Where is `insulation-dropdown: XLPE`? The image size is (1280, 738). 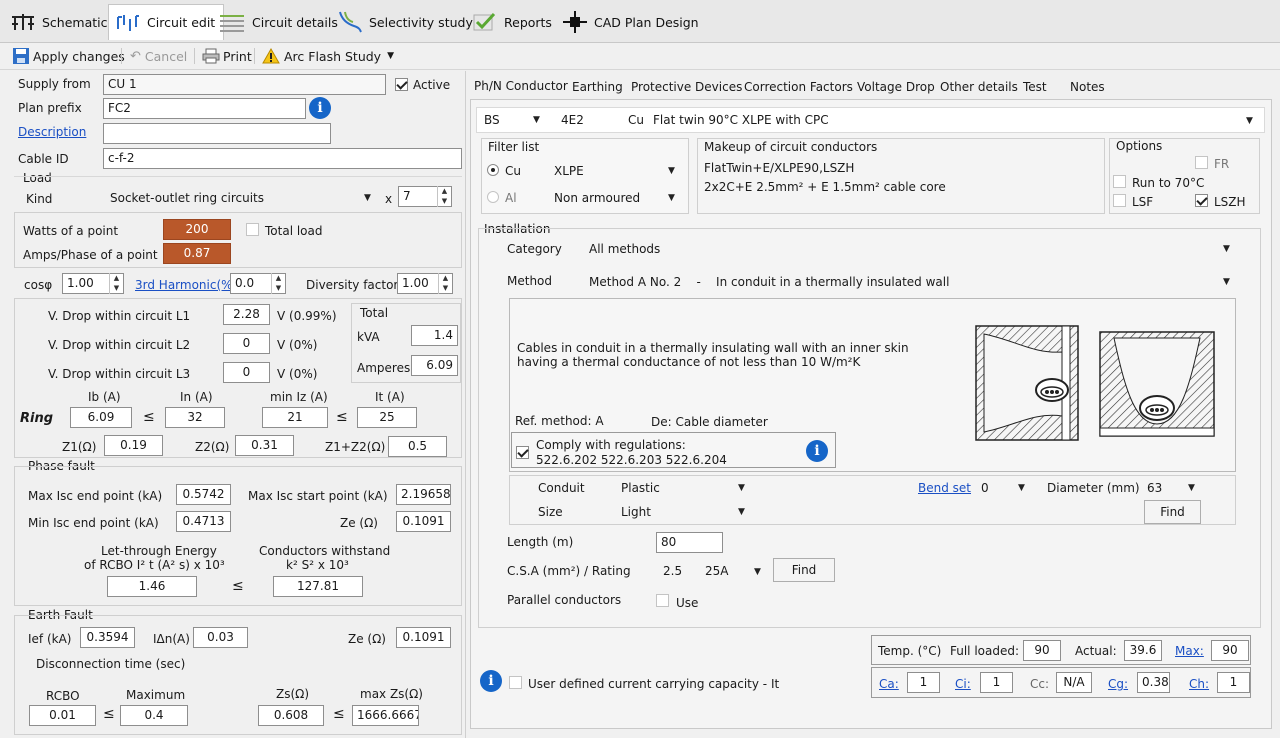 insulation-dropdown: XLPE is located at coordinates (569, 171).